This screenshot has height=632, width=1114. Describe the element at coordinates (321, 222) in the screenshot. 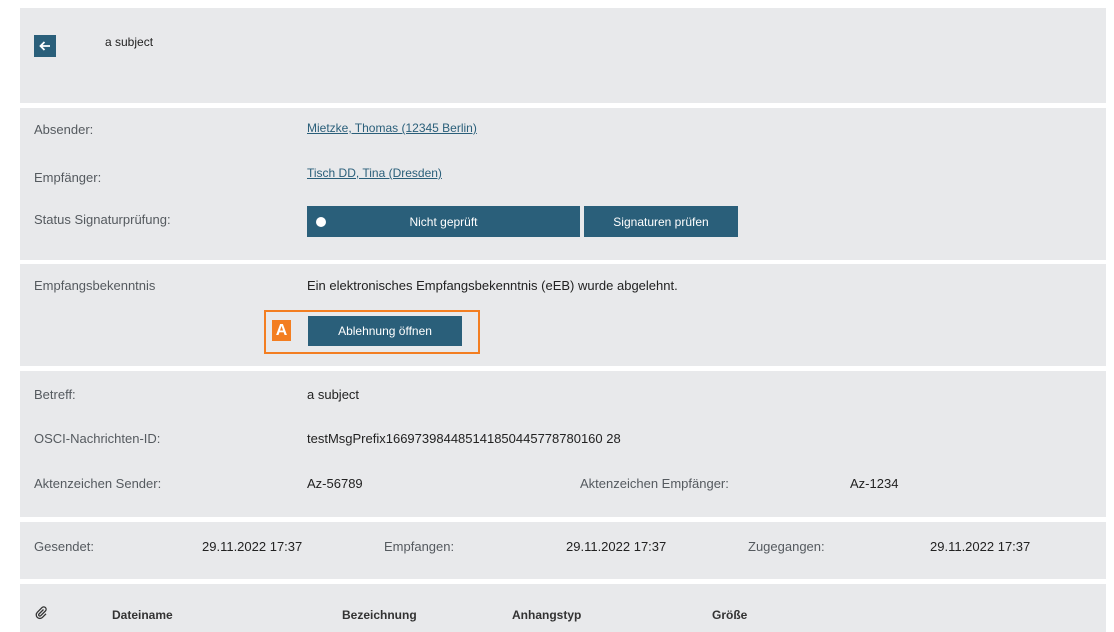

I see `status-dot-icon` at that location.